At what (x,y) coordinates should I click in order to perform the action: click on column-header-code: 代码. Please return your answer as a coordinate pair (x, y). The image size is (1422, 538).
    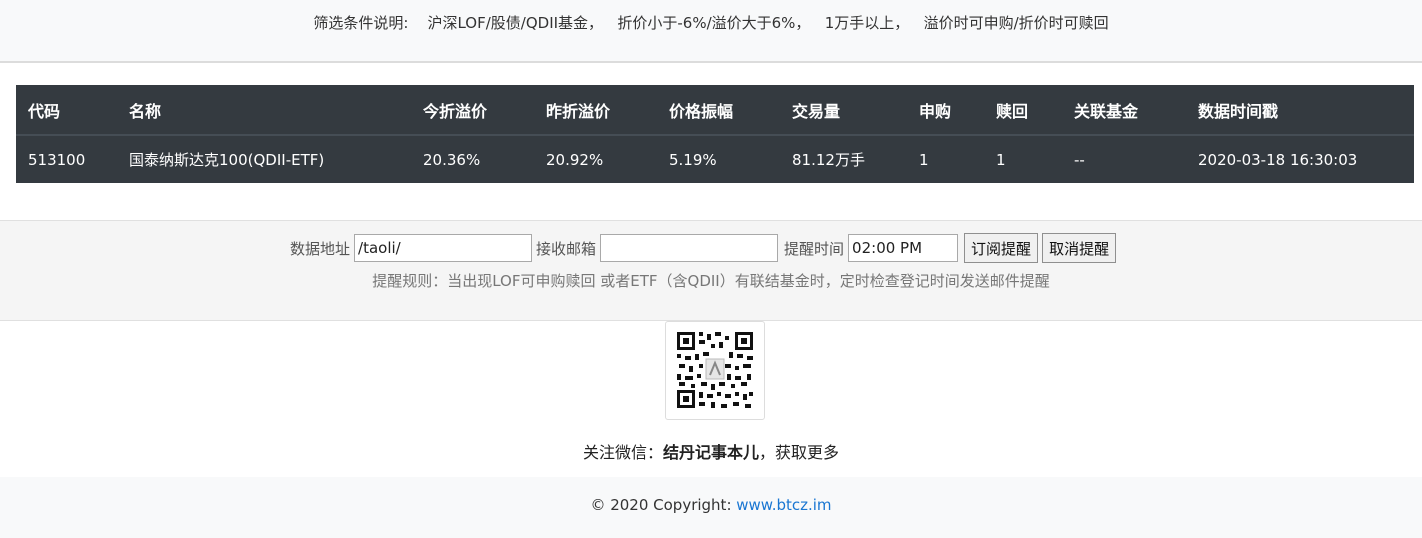
    Looking at the image, I should click on (66, 110).